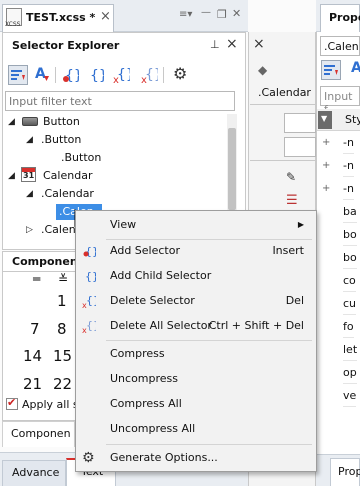 The width and height of the screenshot is (360, 486). What do you see at coordinates (67, 176) in the screenshot?
I see `tree-item-calendar: Calendar` at bounding box center [67, 176].